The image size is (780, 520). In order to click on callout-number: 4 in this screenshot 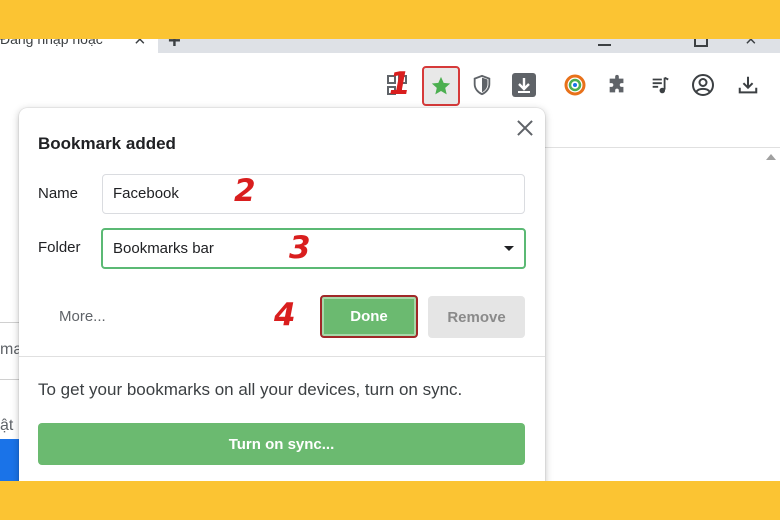, I will do `click(285, 315)`.